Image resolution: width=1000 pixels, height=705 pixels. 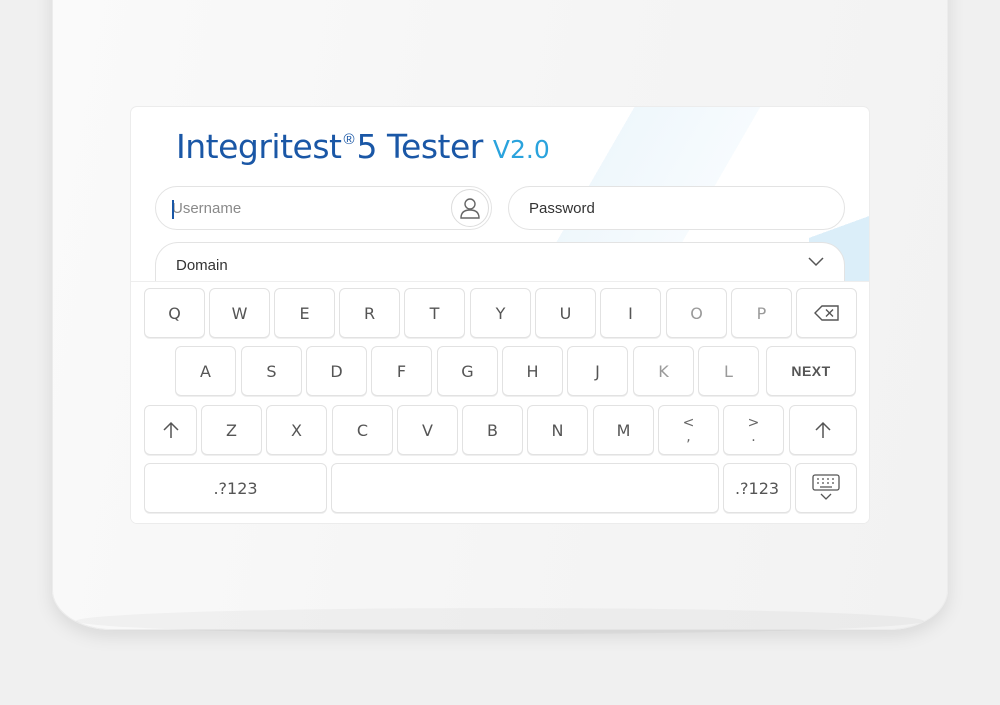 I want to click on app-title: Integritest ® 5 Tester V2.0, so click(x=363, y=149).